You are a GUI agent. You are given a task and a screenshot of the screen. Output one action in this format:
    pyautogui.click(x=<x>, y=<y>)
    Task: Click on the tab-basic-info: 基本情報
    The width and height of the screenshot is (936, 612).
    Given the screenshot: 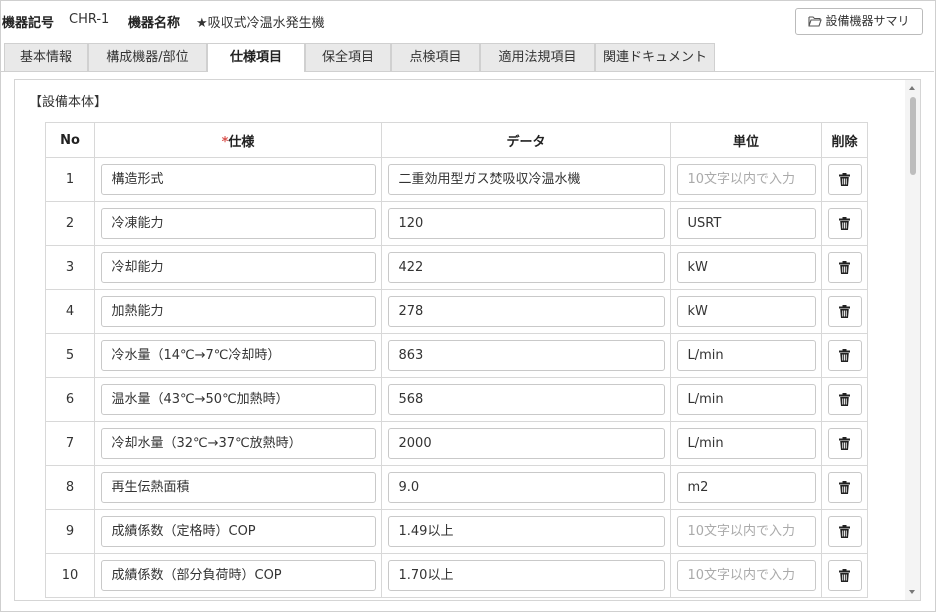 What is the action you would take?
    pyautogui.click(x=46, y=57)
    